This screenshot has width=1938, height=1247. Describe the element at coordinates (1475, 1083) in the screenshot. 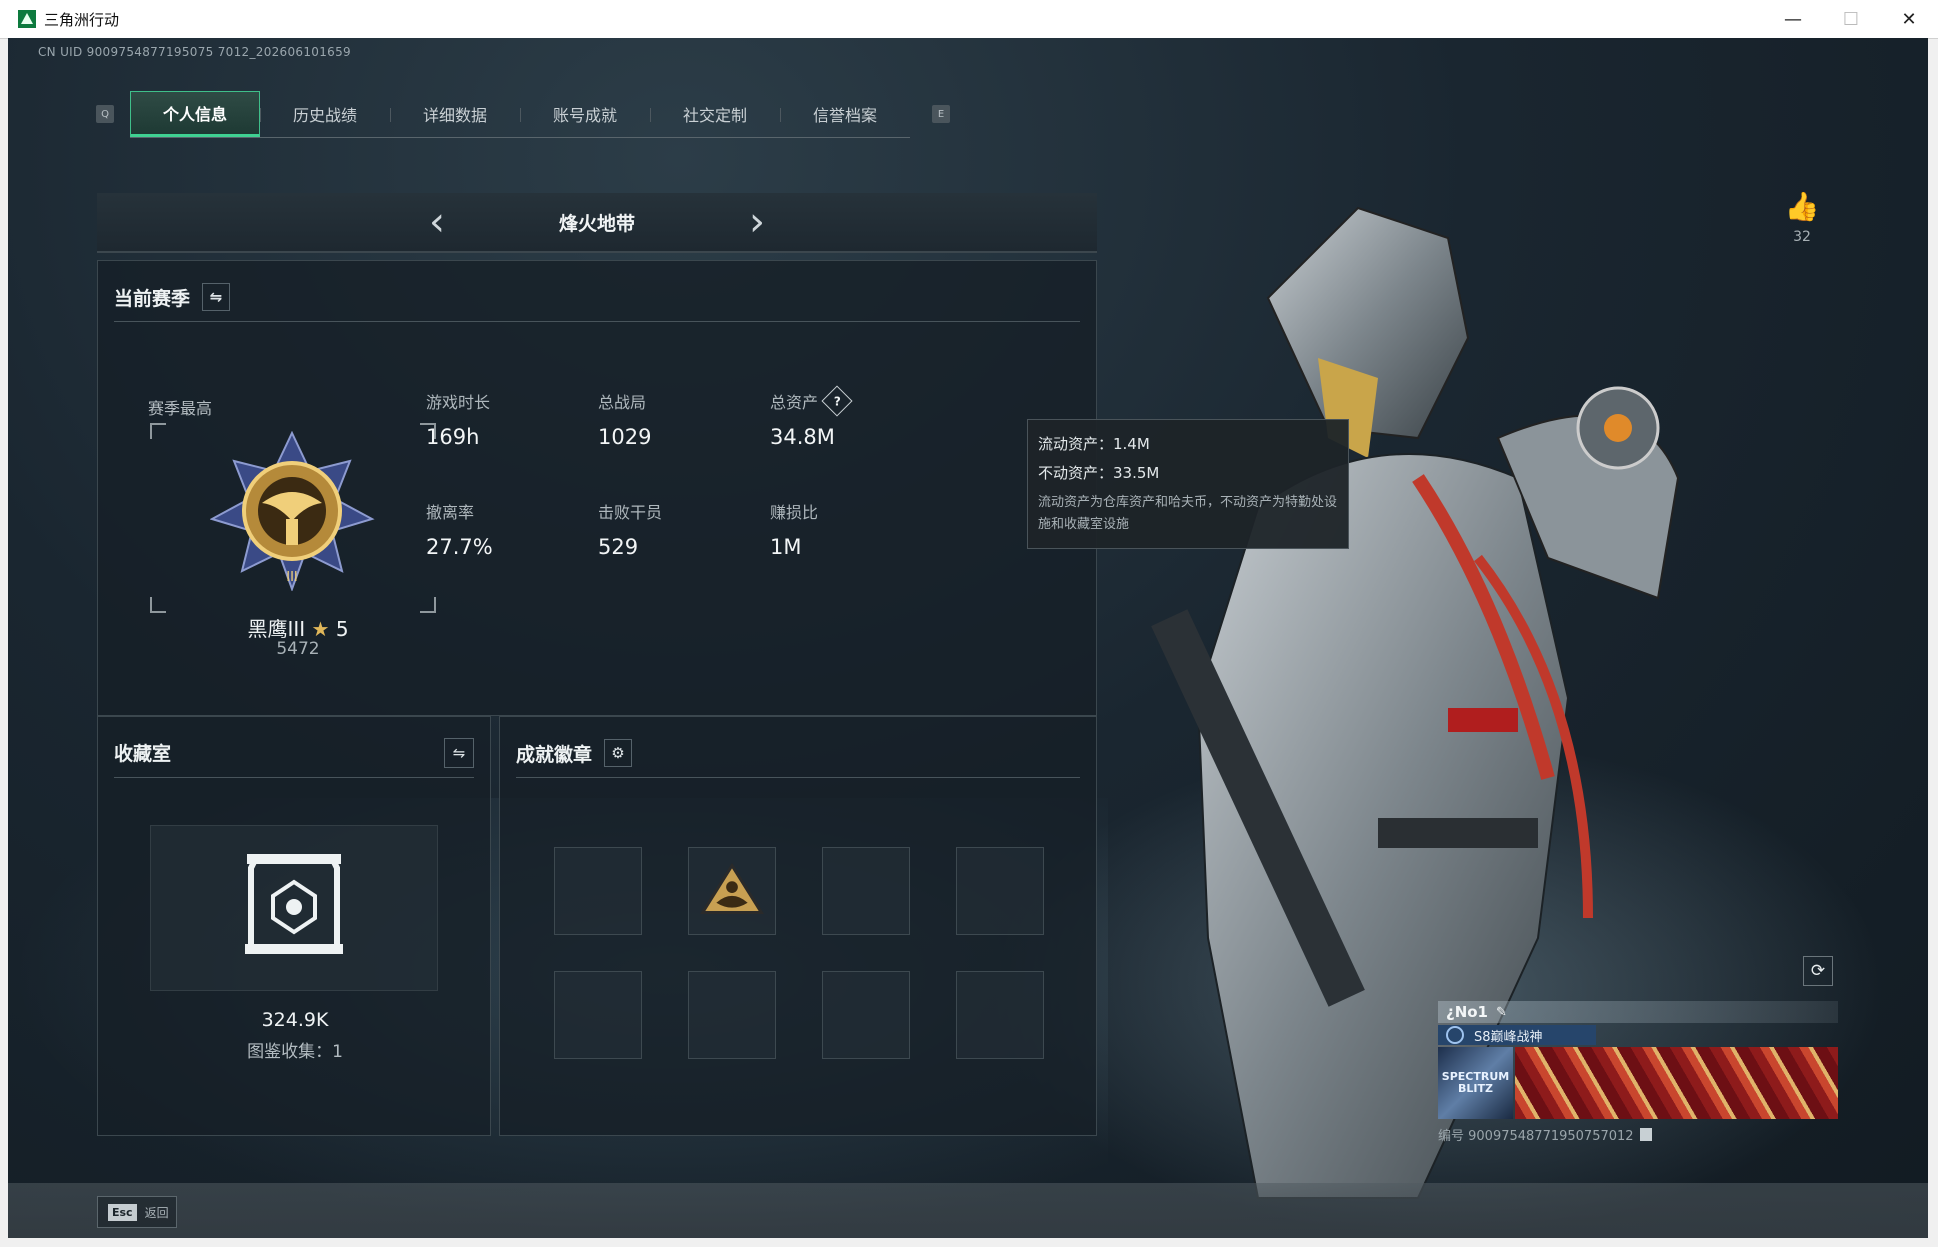

I see `season-badge-image: SPECTRUM BLITZ` at that location.